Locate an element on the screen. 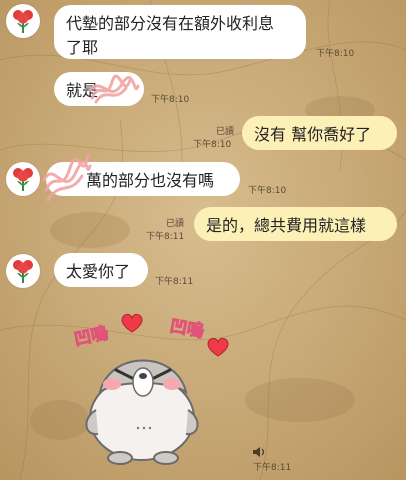 The height and width of the screenshot is (480, 406). message-bubble: 是的，總共費用就這樣 is located at coordinates (295, 224).